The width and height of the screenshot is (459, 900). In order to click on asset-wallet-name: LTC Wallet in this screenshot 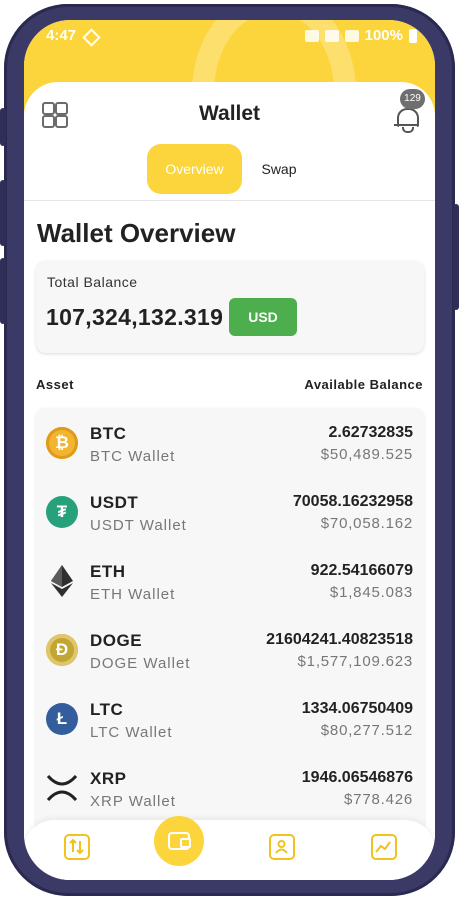, I will do `click(131, 732)`.